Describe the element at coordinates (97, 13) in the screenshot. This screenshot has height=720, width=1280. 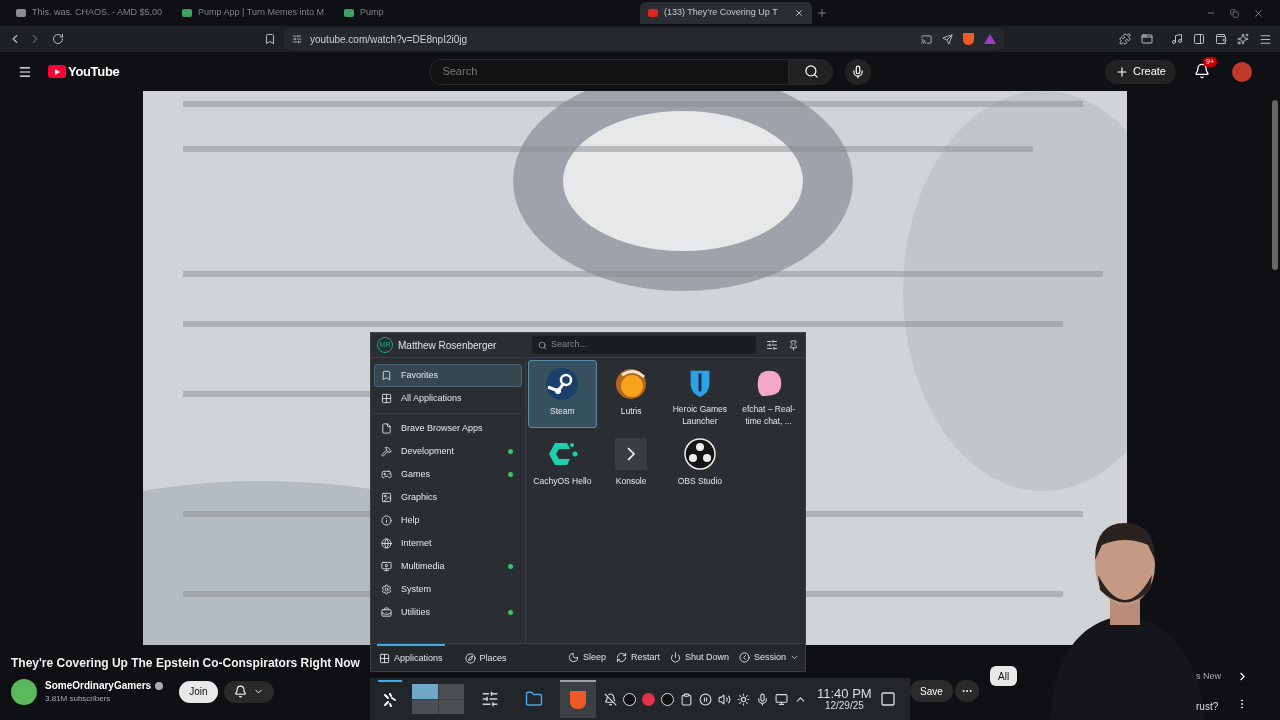
I see `tab-title: This. was. CHAOS. - AMD $5,00` at that location.